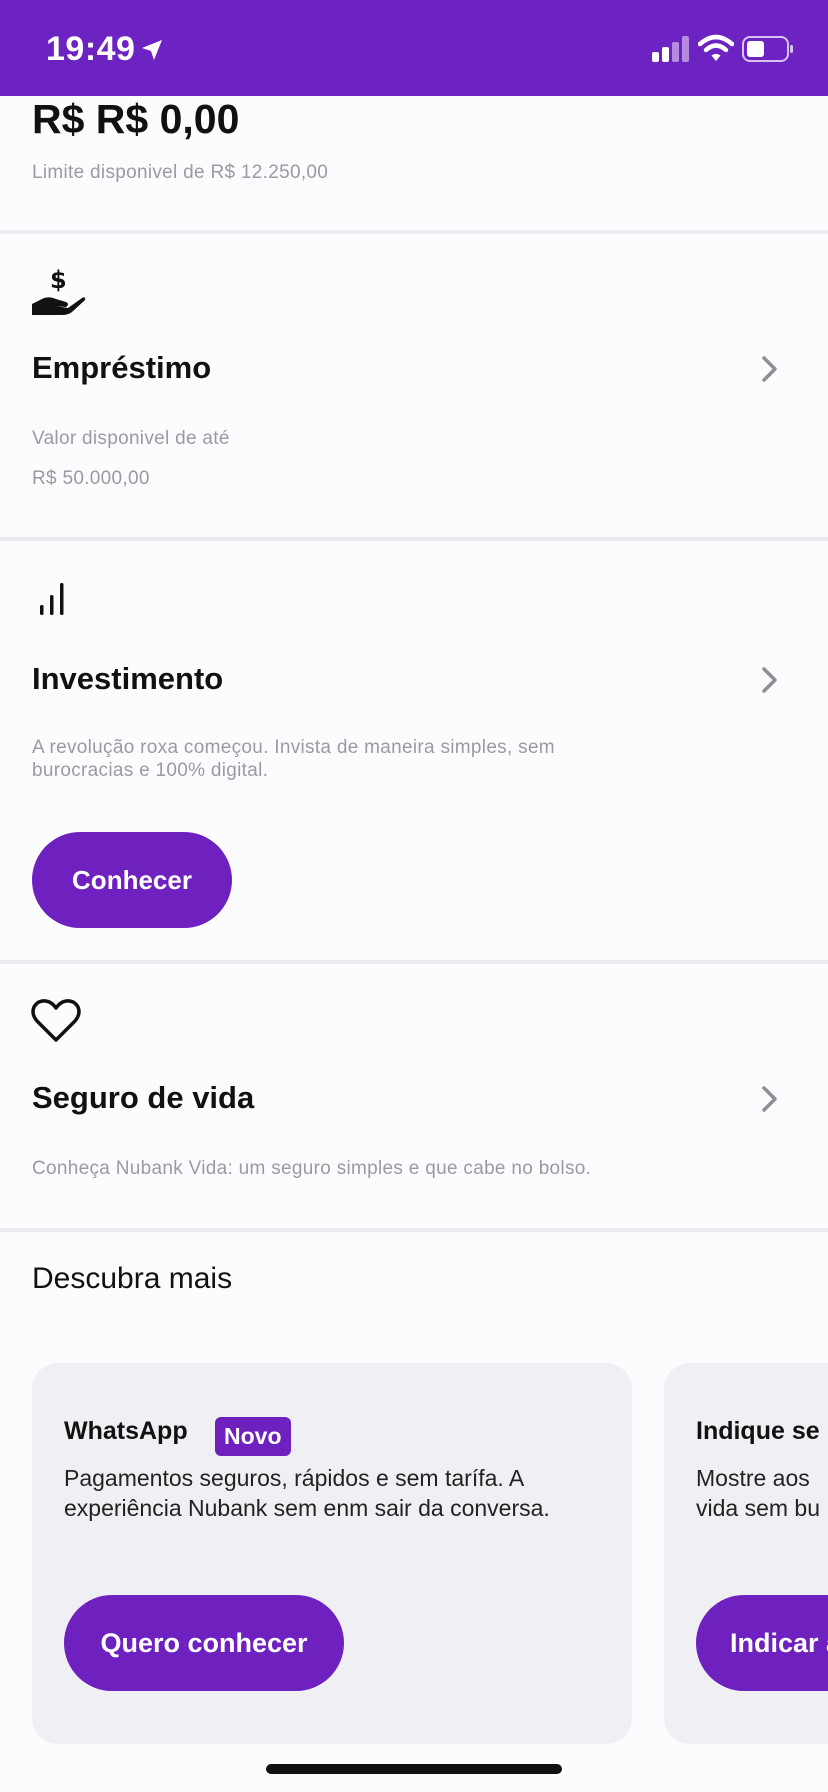 The width and height of the screenshot is (828, 1792). What do you see at coordinates (150, 770) in the screenshot?
I see `investment-description-line2: burocracias e 100% digital.` at bounding box center [150, 770].